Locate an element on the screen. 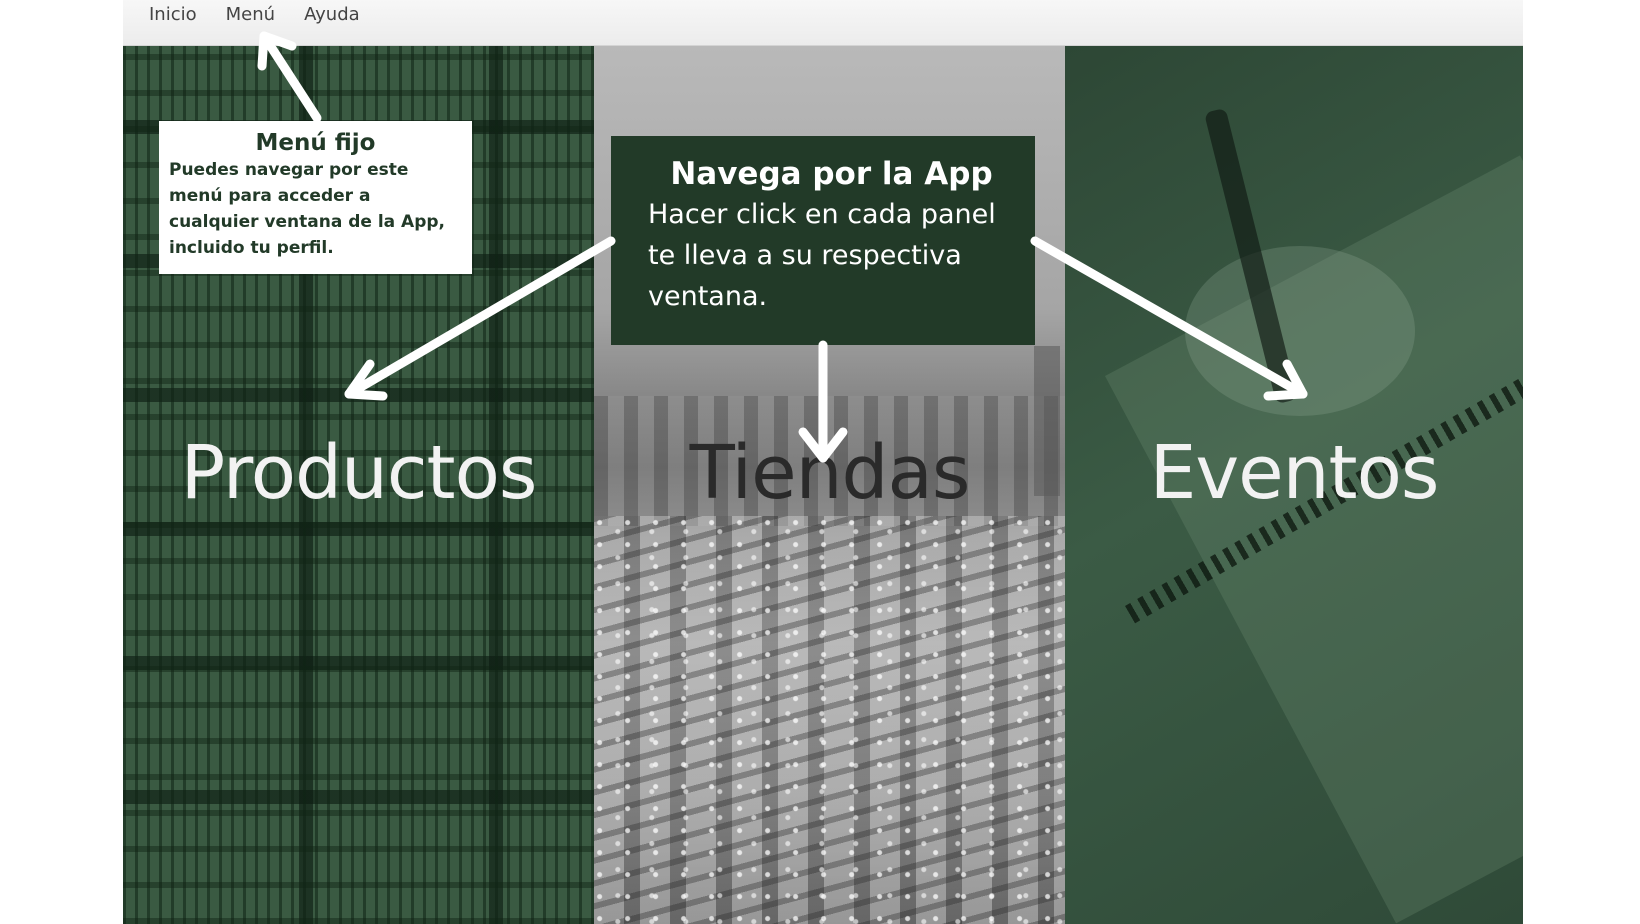  arrow-to-menu-icon is located at coordinates (289, 77).